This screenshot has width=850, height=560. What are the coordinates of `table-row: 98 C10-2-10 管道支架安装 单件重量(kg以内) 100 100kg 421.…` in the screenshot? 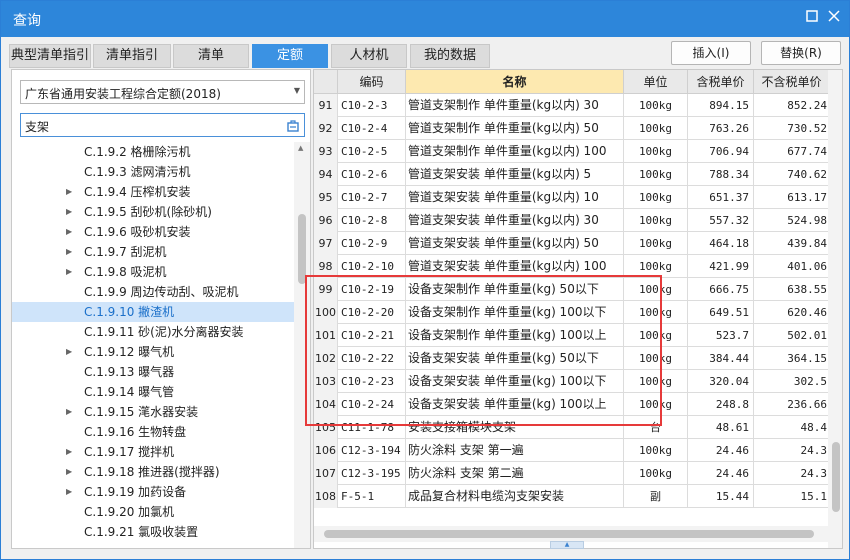 It's located at (572, 266).